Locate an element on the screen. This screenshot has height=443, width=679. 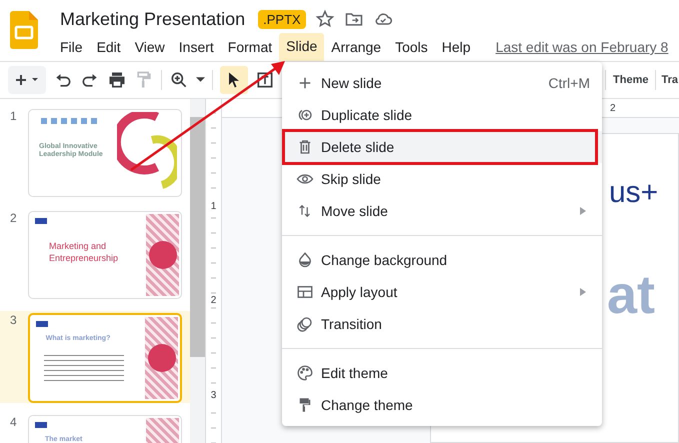
slide-number: 4 is located at coordinates (14, 423).